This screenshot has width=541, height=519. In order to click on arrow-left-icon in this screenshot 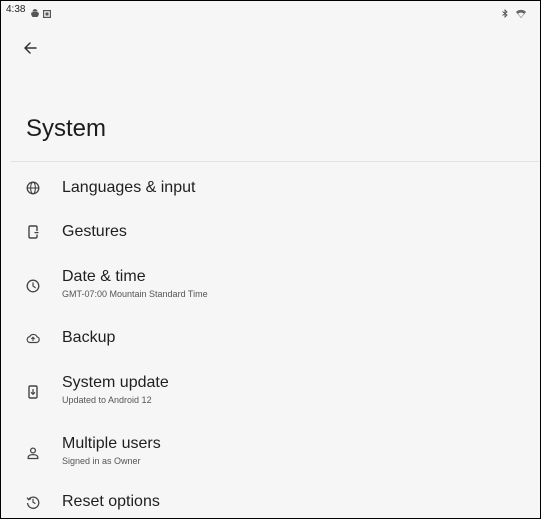, I will do `click(30, 50)`.